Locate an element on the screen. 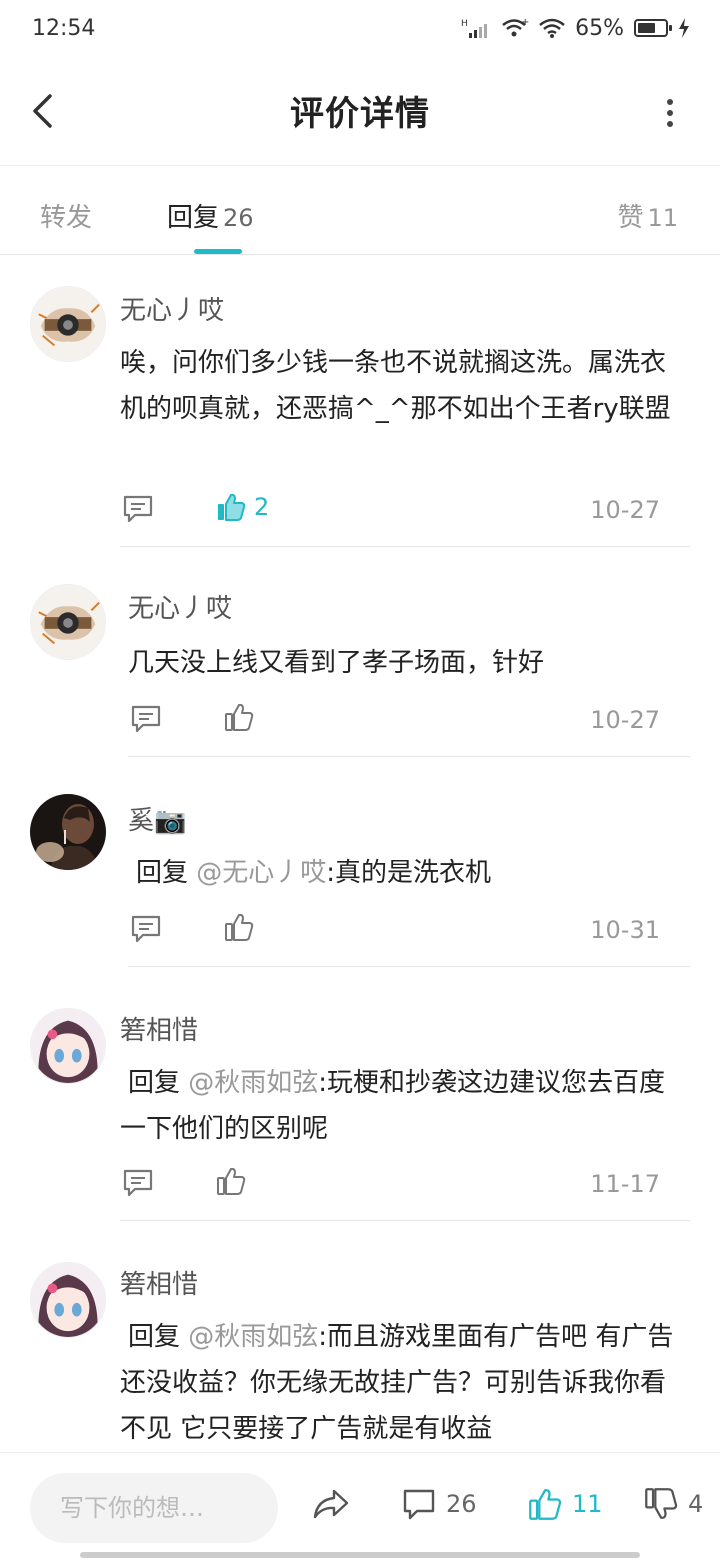 Image resolution: width=720 pixels, height=1560 pixels. tab-forward: 转发 is located at coordinates (66, 215).